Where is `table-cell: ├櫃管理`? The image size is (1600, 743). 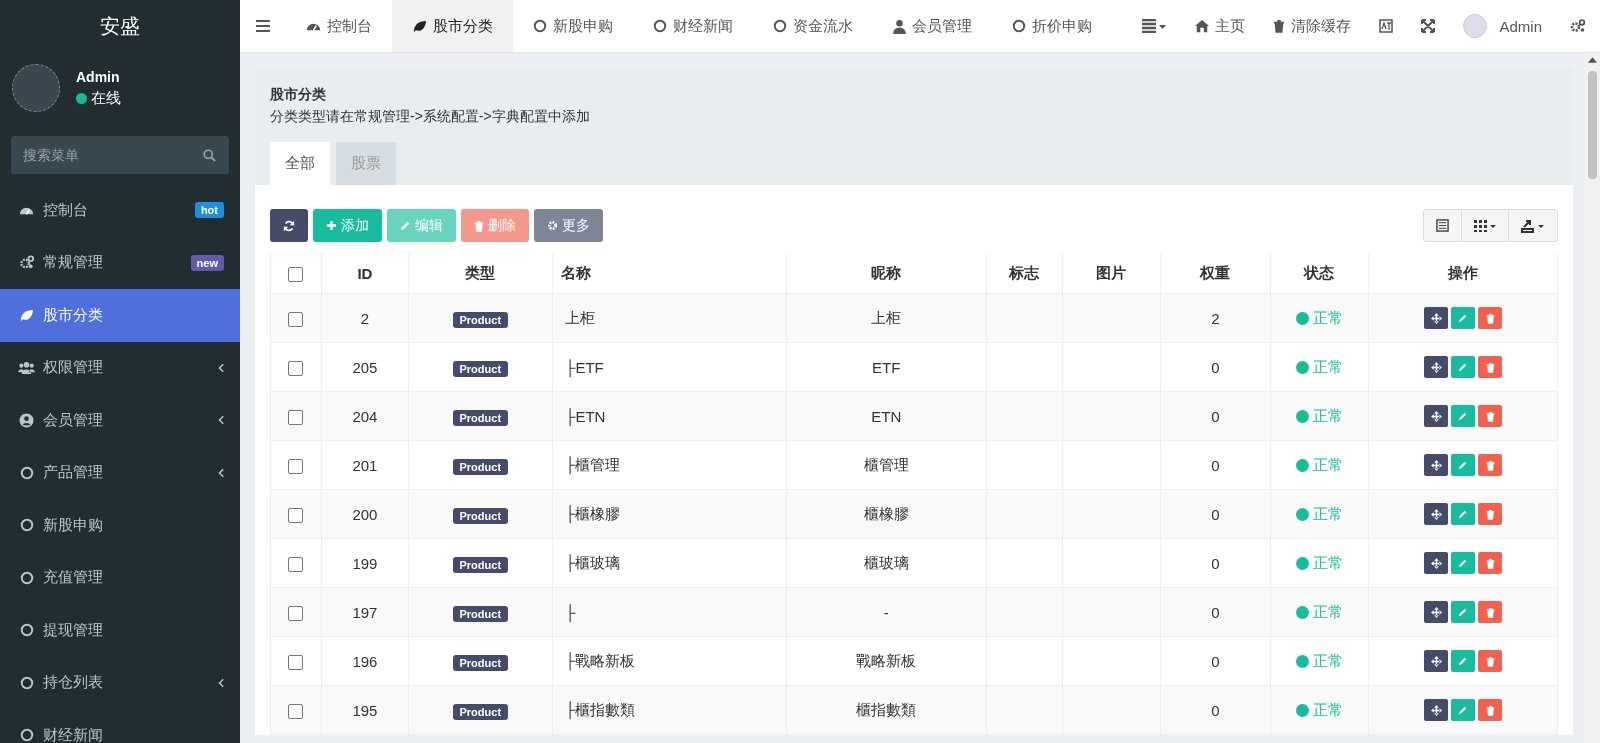 table-cell: ├櫃管理 is located at coordinates (669, 465).